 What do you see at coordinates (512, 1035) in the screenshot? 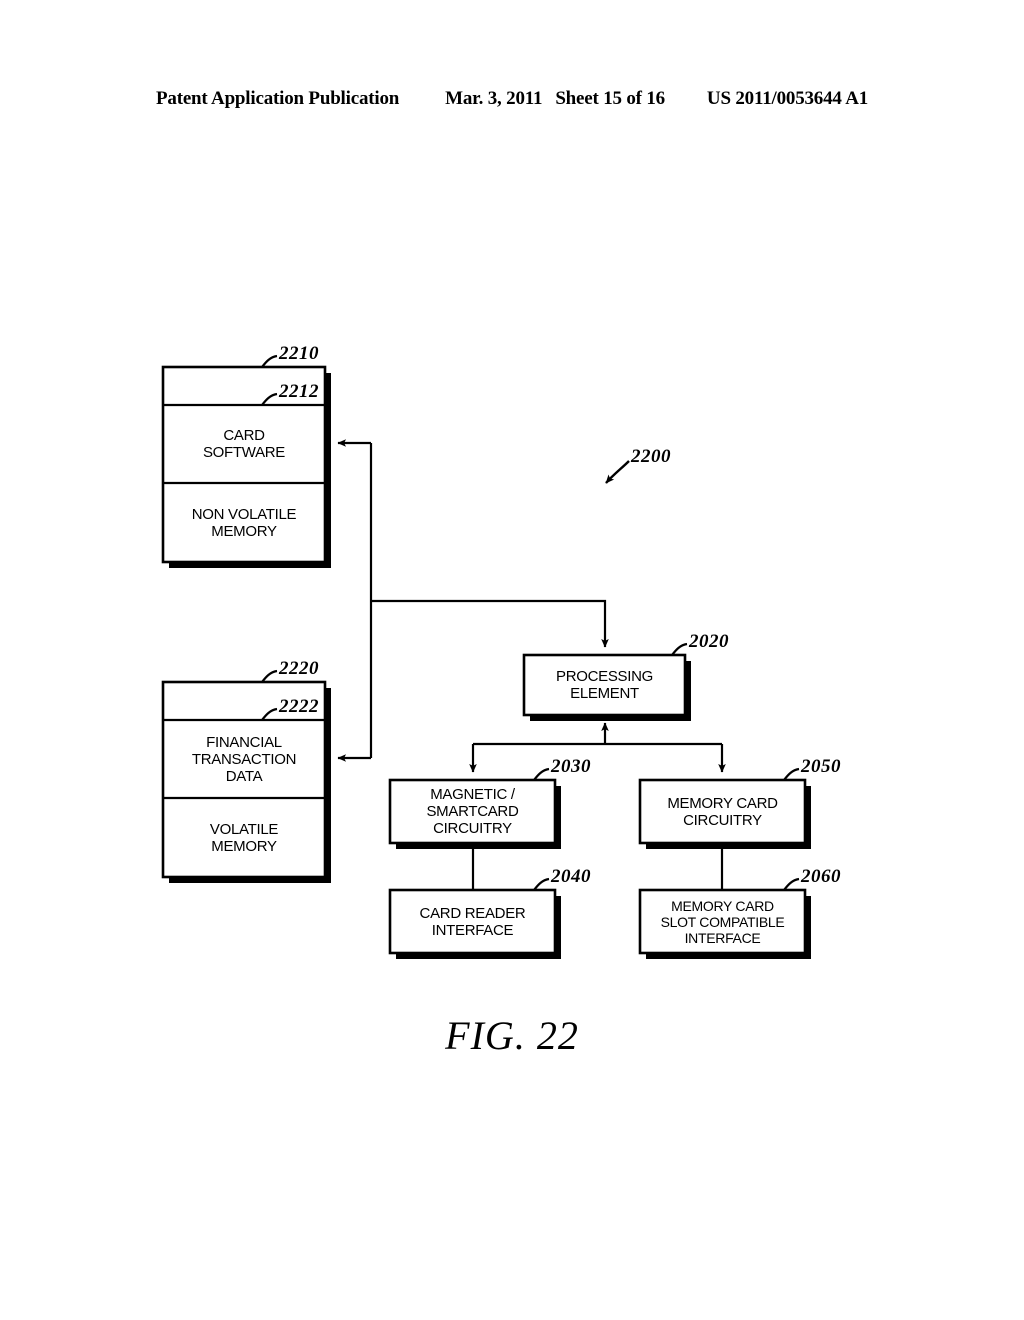
I see `figure-caption: FIG. 22` at bounding box center [512, 1035].